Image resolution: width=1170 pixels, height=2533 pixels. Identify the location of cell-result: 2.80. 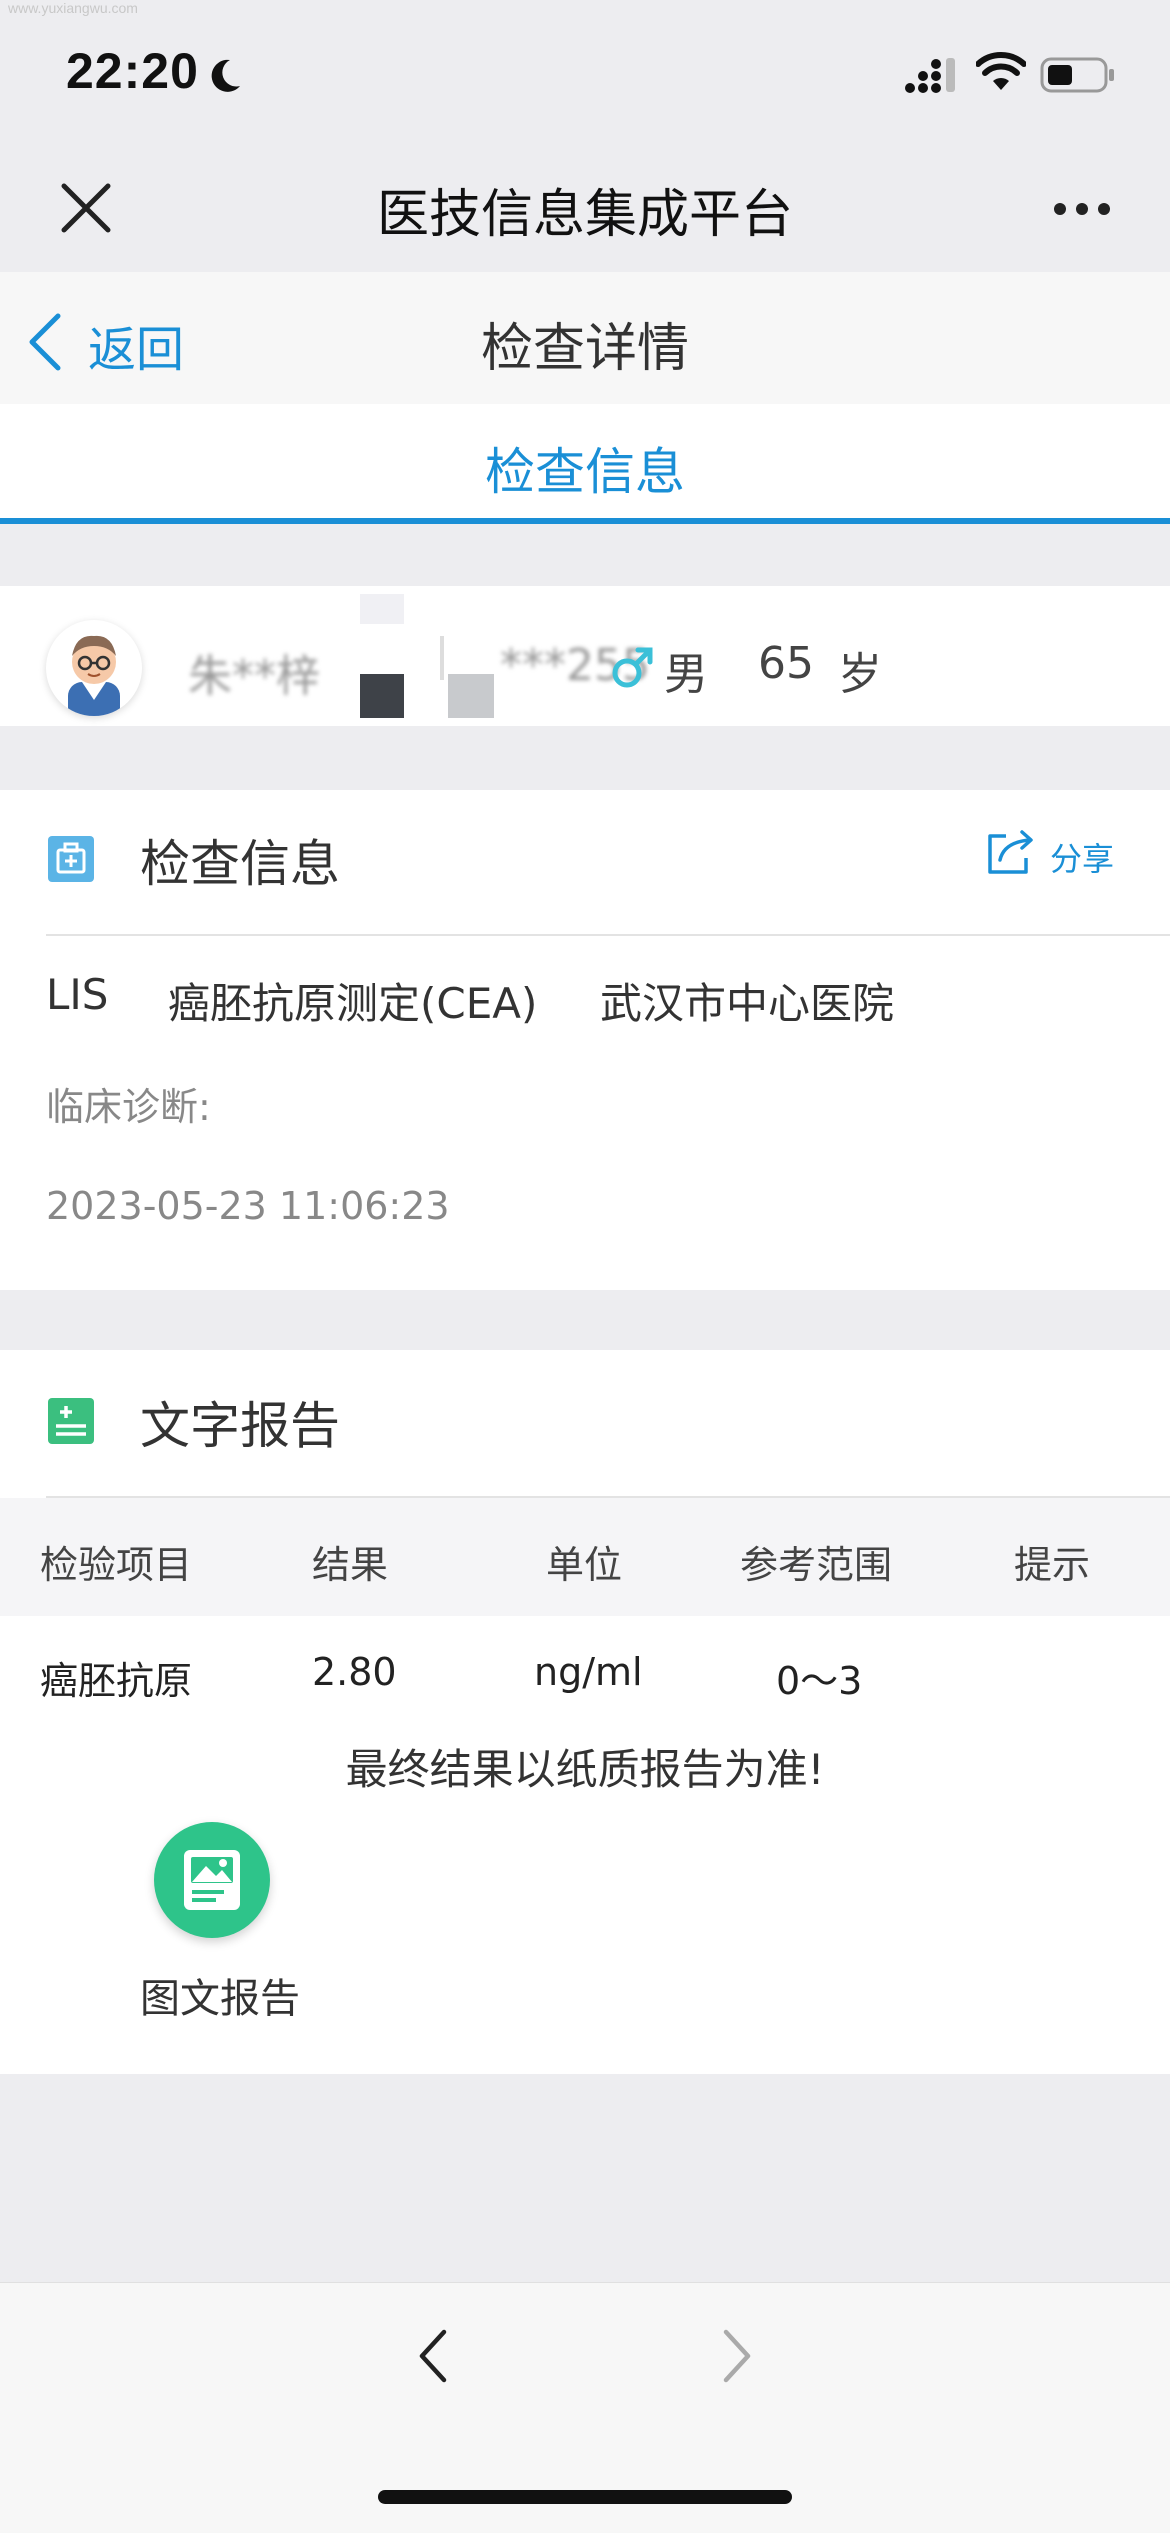
(354, 1672).